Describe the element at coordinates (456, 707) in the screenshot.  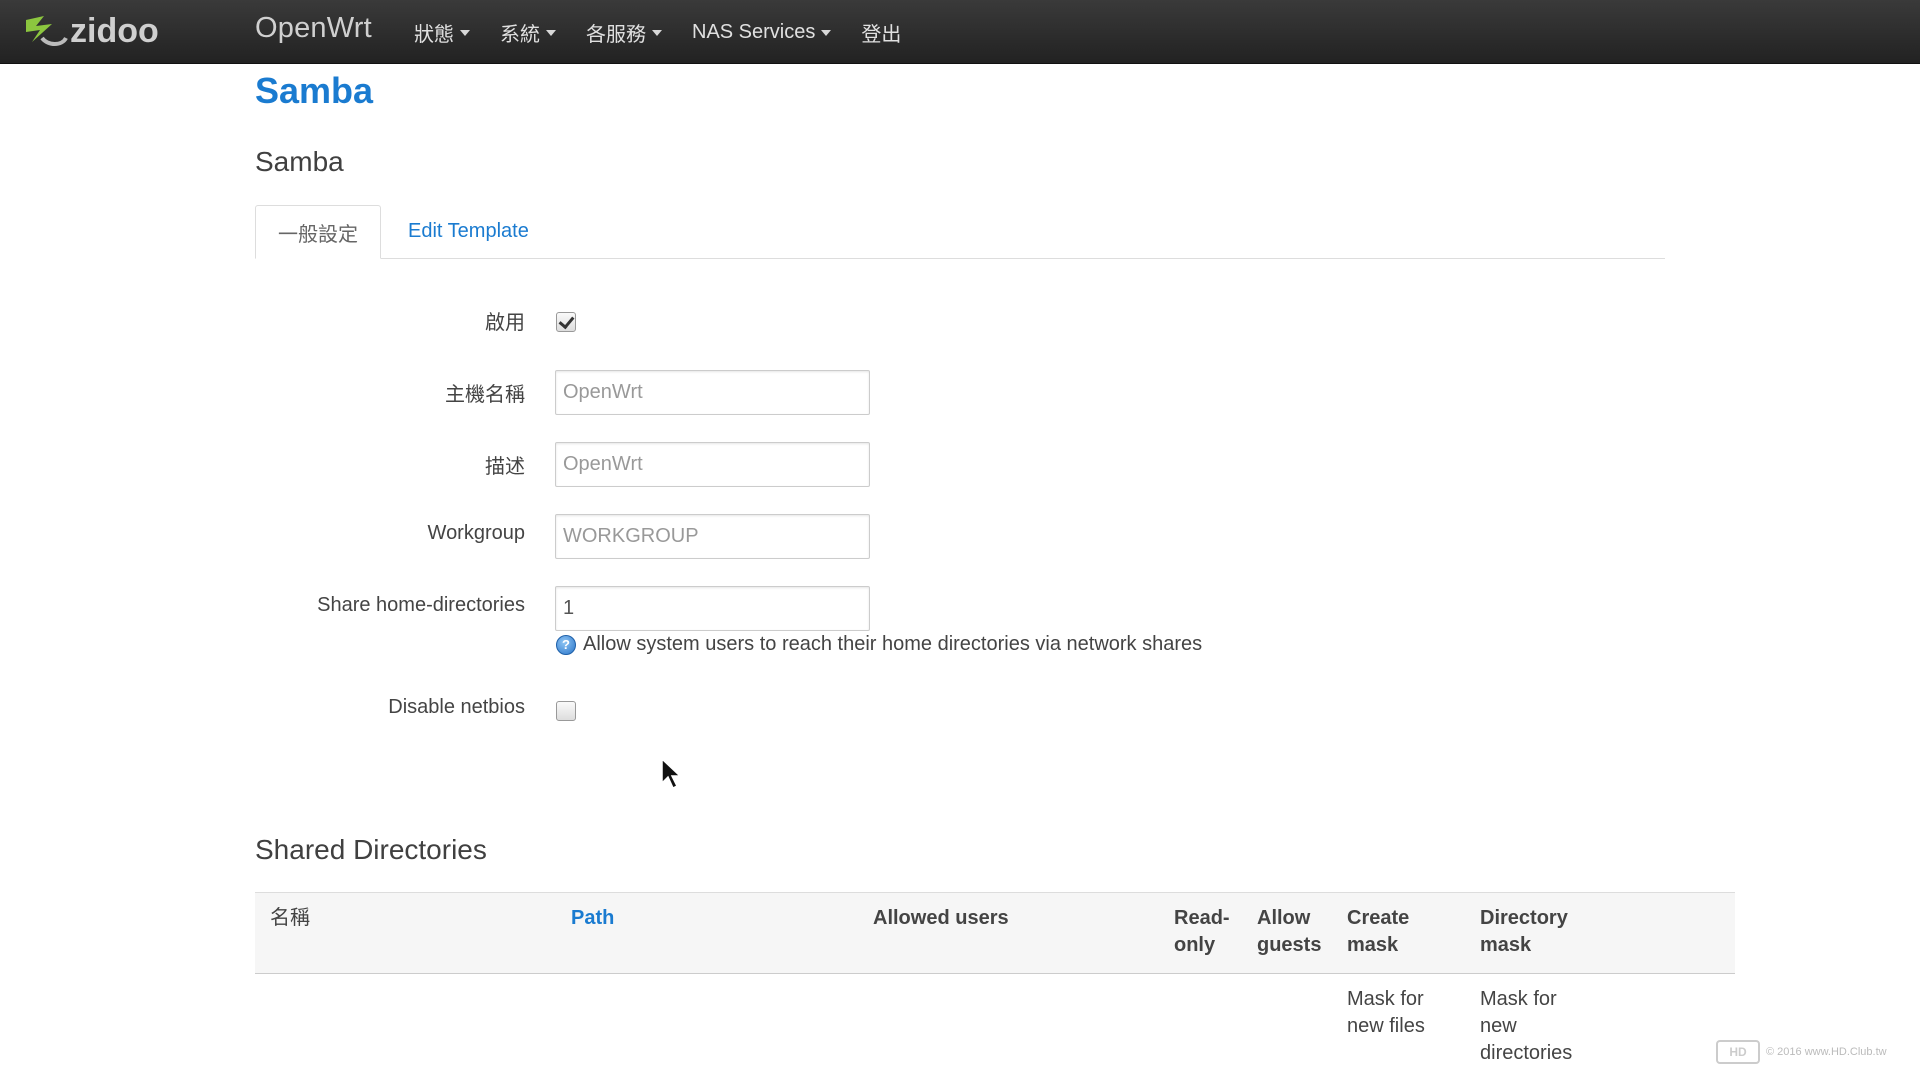
I see `disable-netbios-label: Disable netbios` at that location.